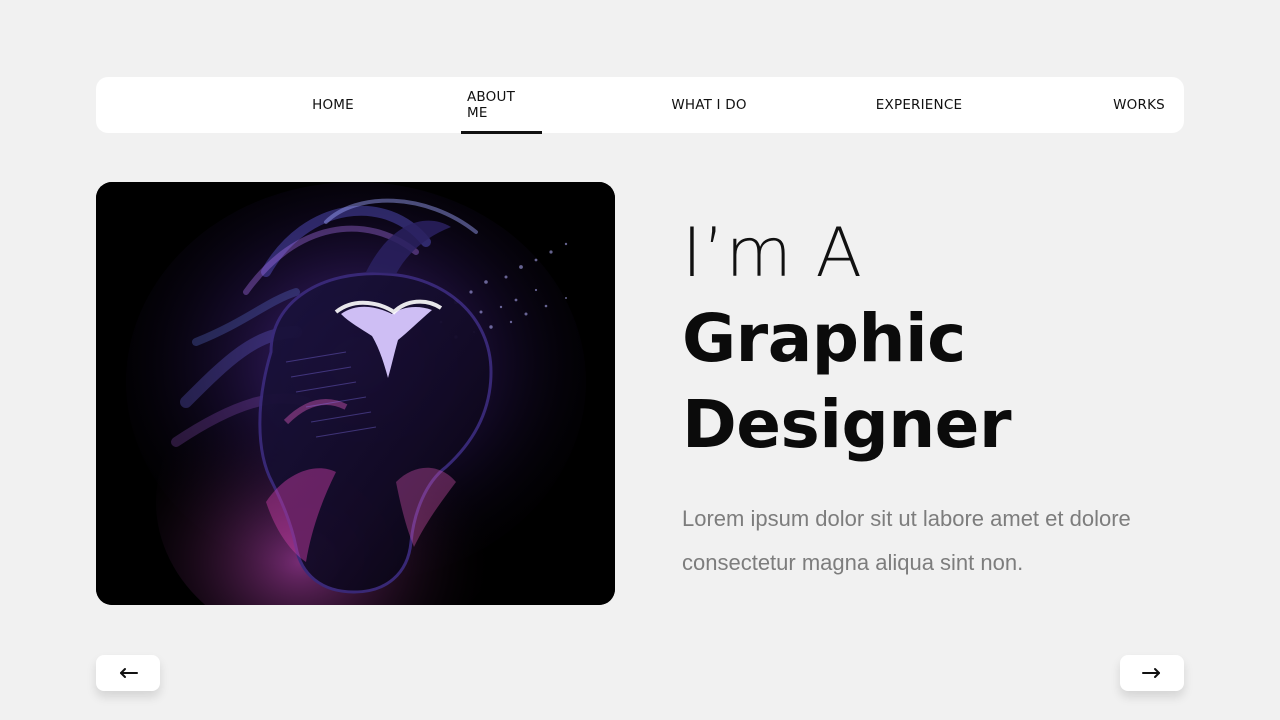 This screenshot has width=1280, height=720. I want to click on arrow-left-icon, so click(129, 673).